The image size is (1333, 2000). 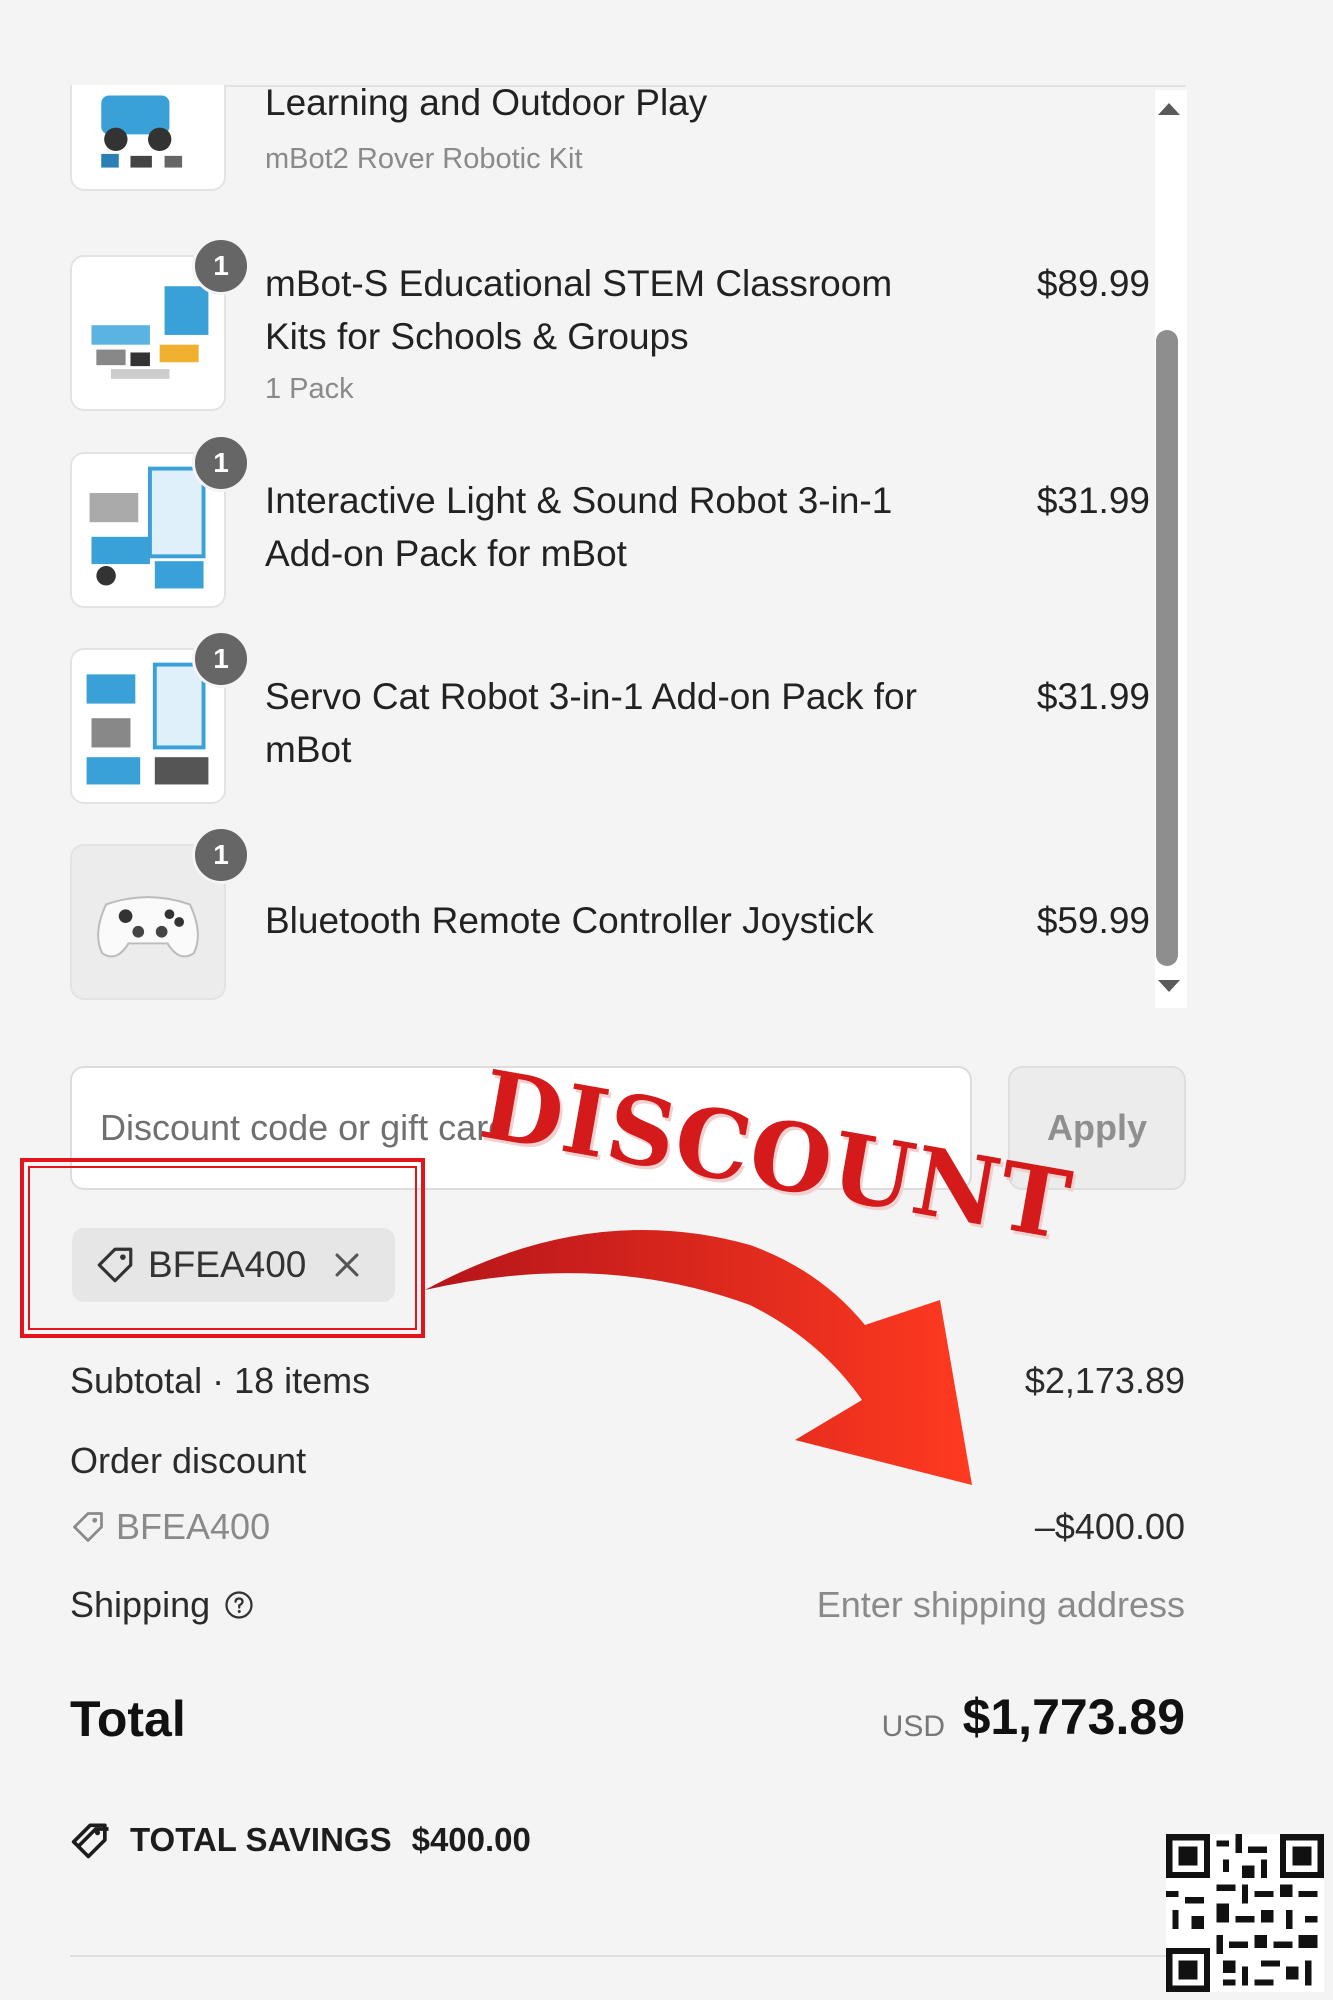 What do you see at coordinates (148, 138) in the screenshot?
I see `product-image` at bounding box center [148, 138].